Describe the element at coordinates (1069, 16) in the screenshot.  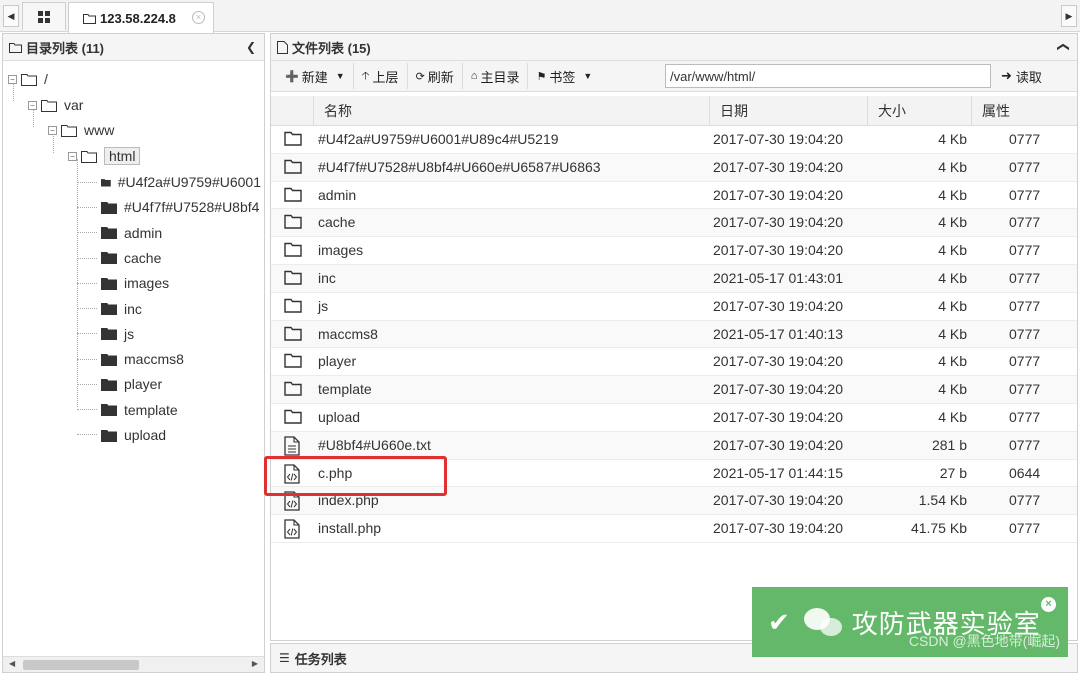
I see `tab-scroll-right-button: ▶` at that location.